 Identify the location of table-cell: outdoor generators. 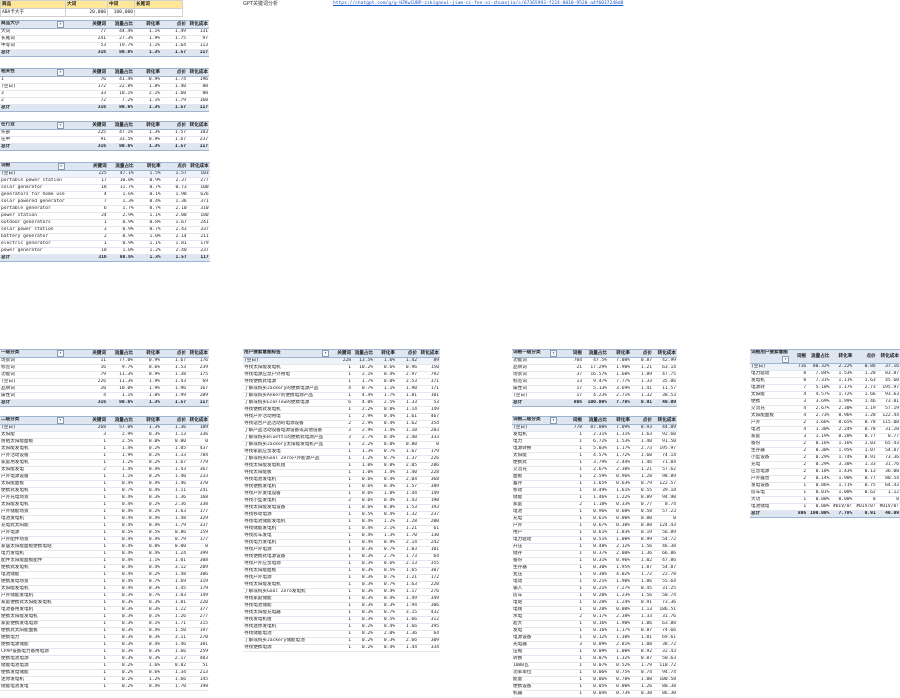
(33, 223).